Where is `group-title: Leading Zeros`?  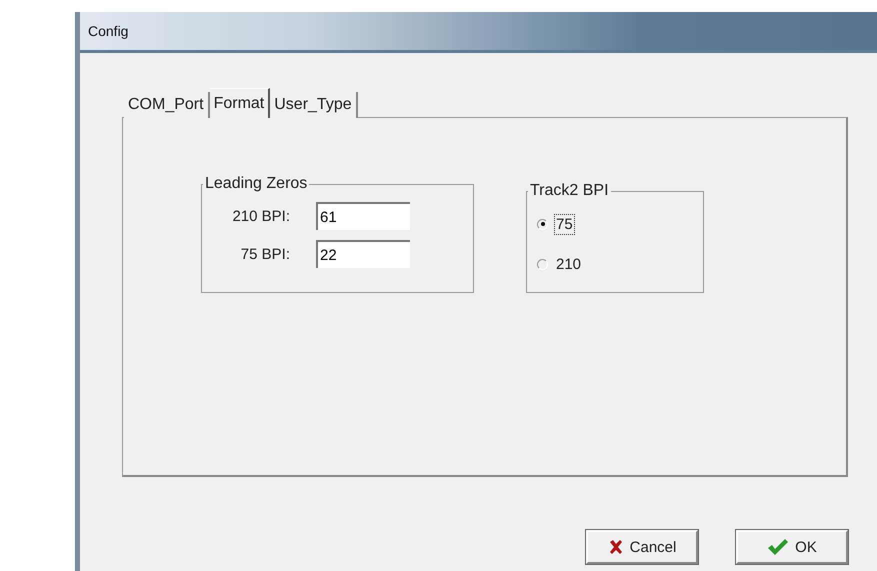
group-title: Leading Zeros is located at coordinates (256, 184).